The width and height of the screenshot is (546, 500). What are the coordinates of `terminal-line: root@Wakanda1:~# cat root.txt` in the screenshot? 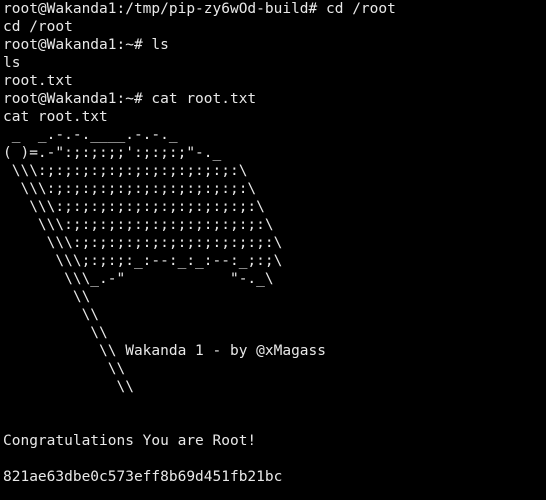 It's located at (130, 99).